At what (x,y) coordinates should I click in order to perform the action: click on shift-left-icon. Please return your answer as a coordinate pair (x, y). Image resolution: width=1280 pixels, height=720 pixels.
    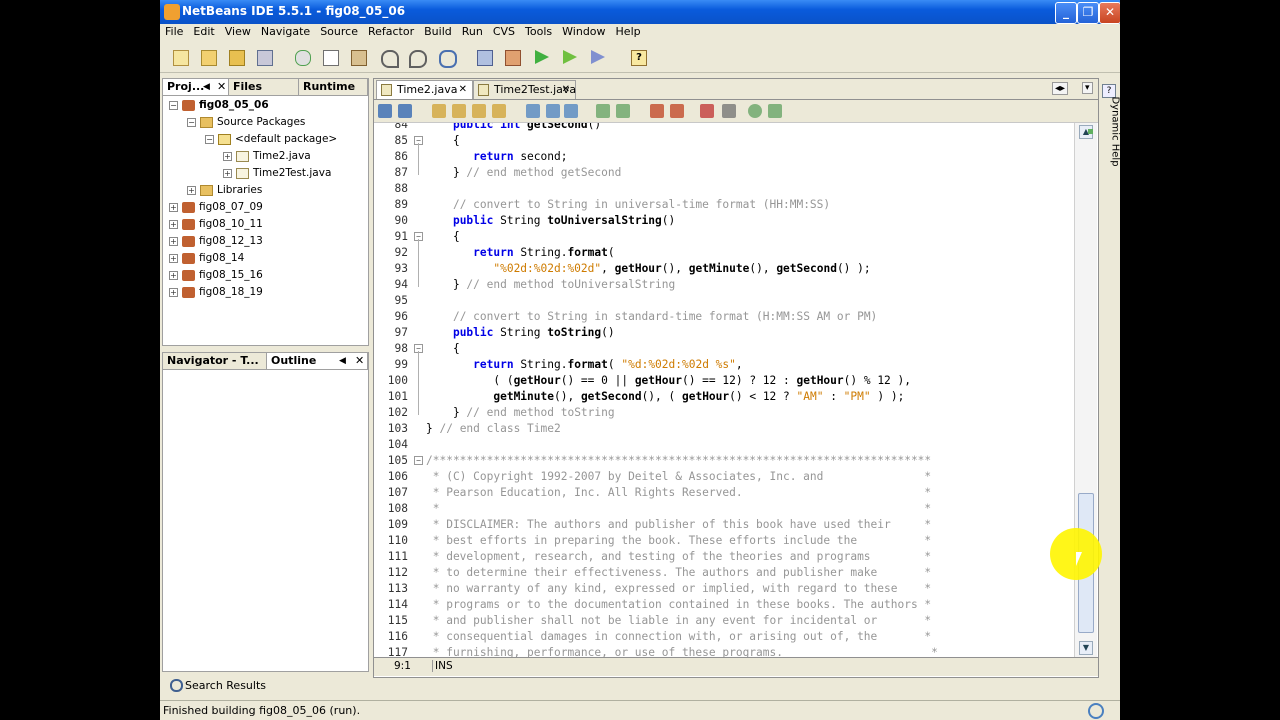
    Looking at the image, I should click on (603, 111).